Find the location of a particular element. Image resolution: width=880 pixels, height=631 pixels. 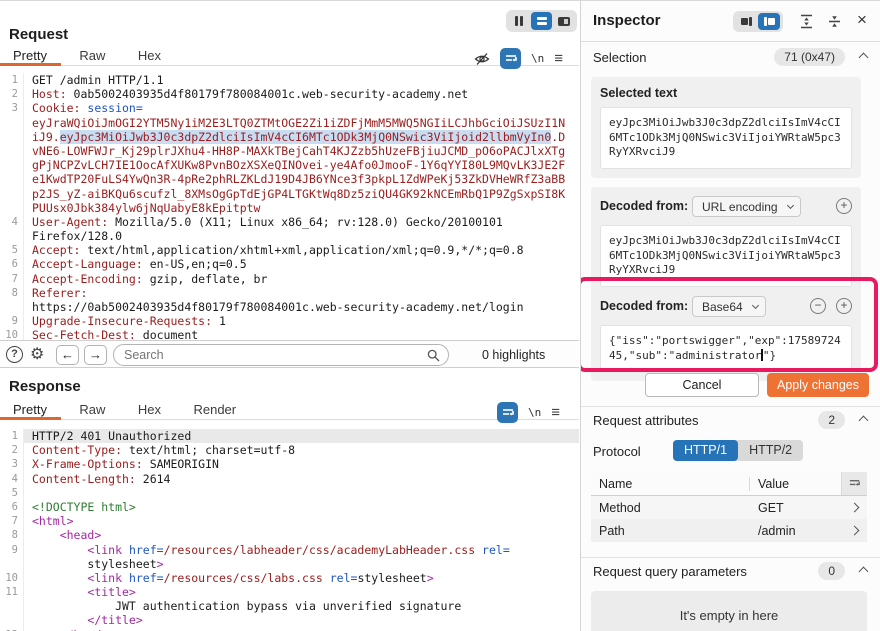

line-number: 4 is located at coordinates (12, 222).